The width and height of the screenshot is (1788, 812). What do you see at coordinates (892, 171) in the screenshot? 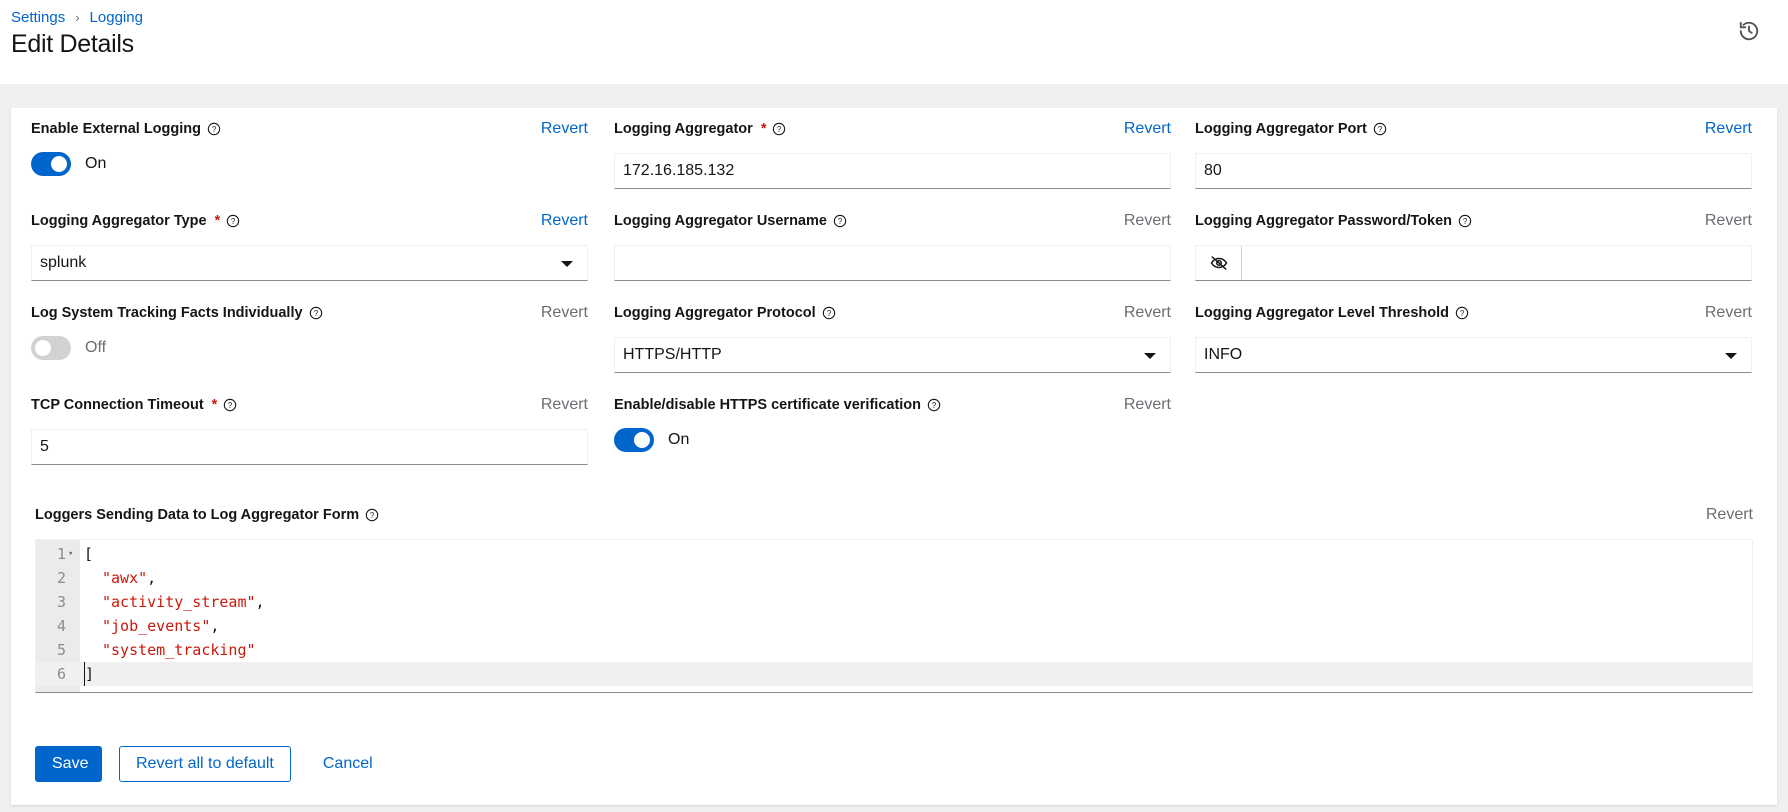
I see `logging-aggregator-input: 172.16.185.132` at bounding box center [892, 171].